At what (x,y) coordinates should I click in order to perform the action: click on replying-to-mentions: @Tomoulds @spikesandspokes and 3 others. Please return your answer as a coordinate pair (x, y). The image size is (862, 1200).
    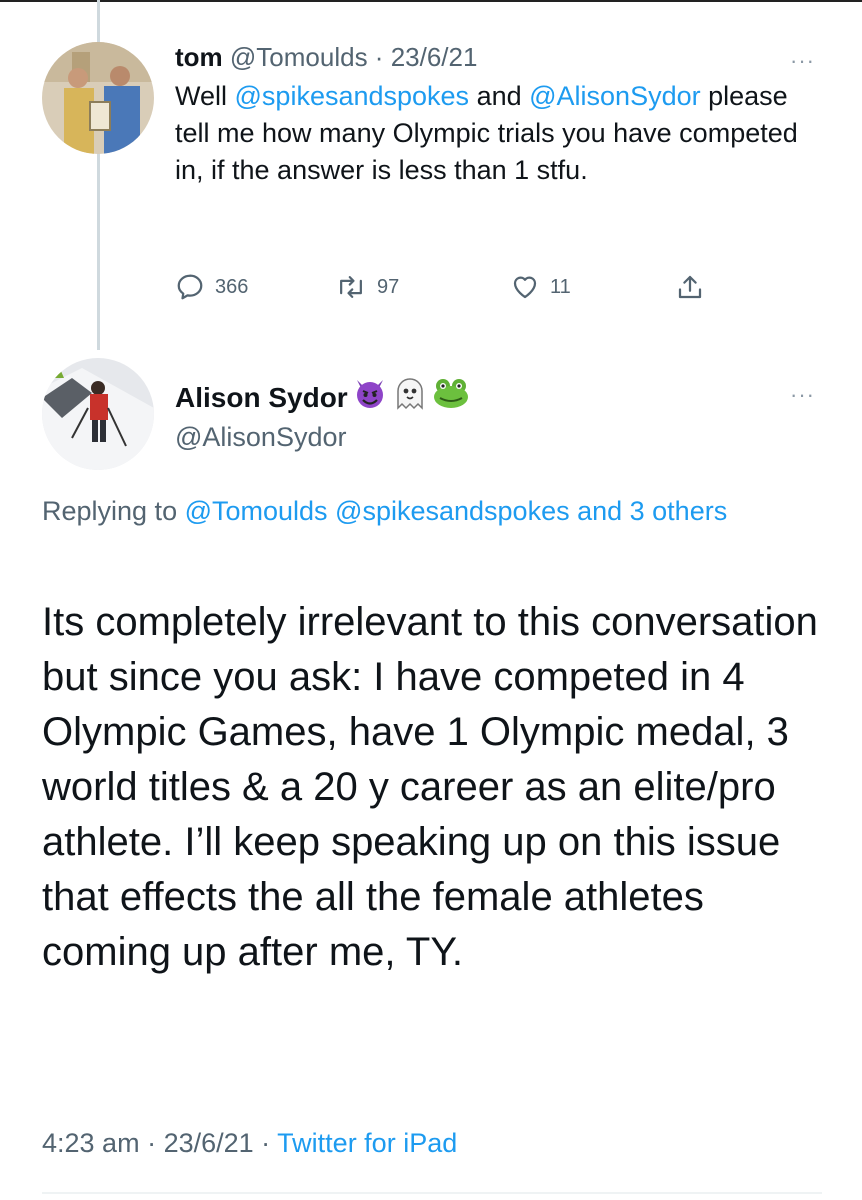
    Looking at the image, I should click on (456, 511).